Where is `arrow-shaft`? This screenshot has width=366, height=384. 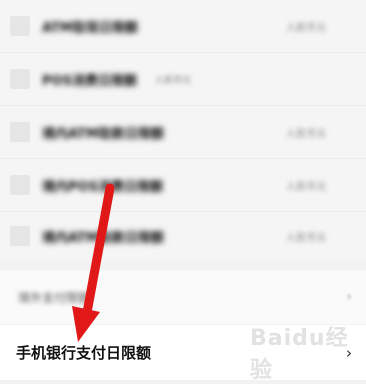
arrow-shaft is located at coordinates (98, 253).